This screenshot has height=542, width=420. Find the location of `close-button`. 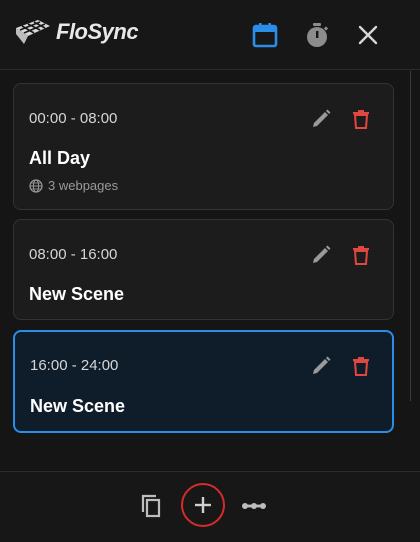

close-button is located at coordinates (368, 35).